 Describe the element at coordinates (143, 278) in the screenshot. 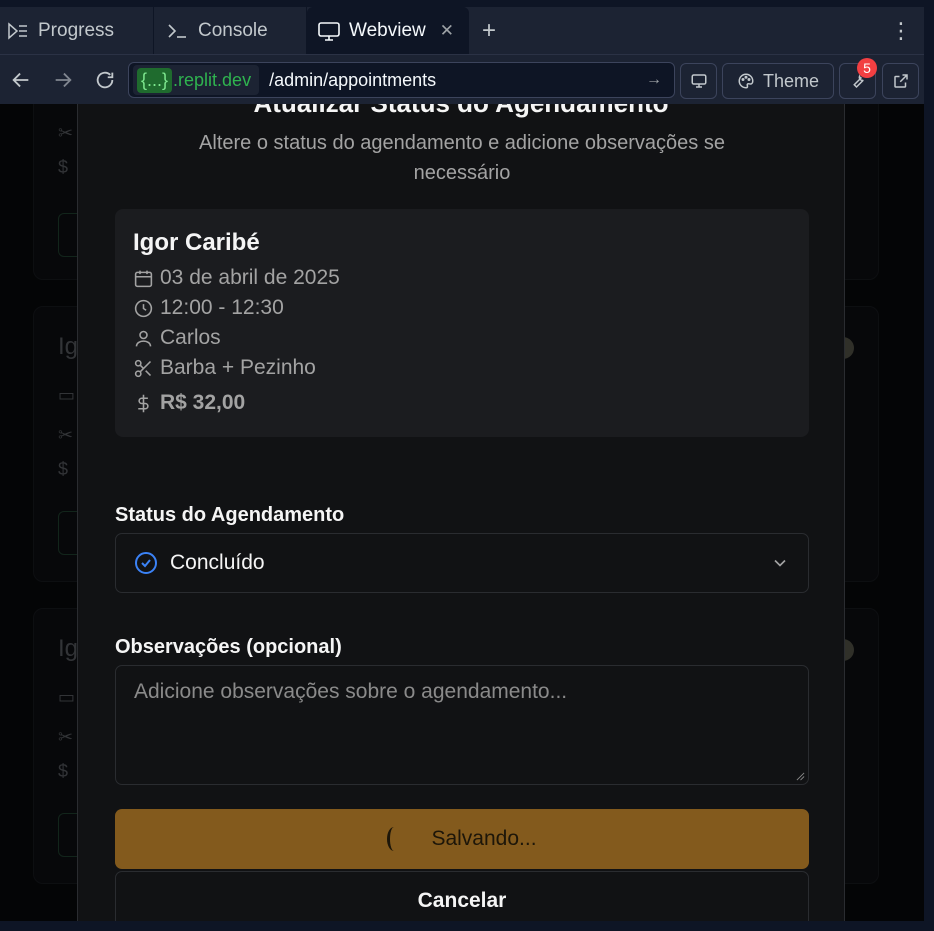

I see `calendar-icon` at that location.